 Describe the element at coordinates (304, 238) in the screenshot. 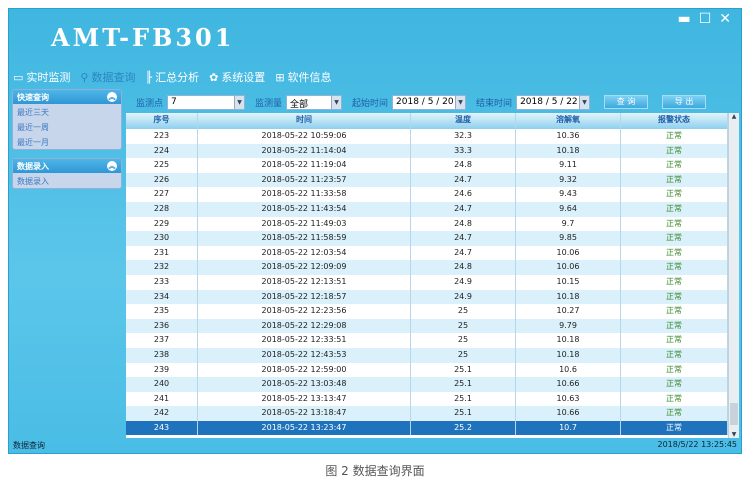

I see `table-cell: 2018-05-22 11:58:59` at that location.